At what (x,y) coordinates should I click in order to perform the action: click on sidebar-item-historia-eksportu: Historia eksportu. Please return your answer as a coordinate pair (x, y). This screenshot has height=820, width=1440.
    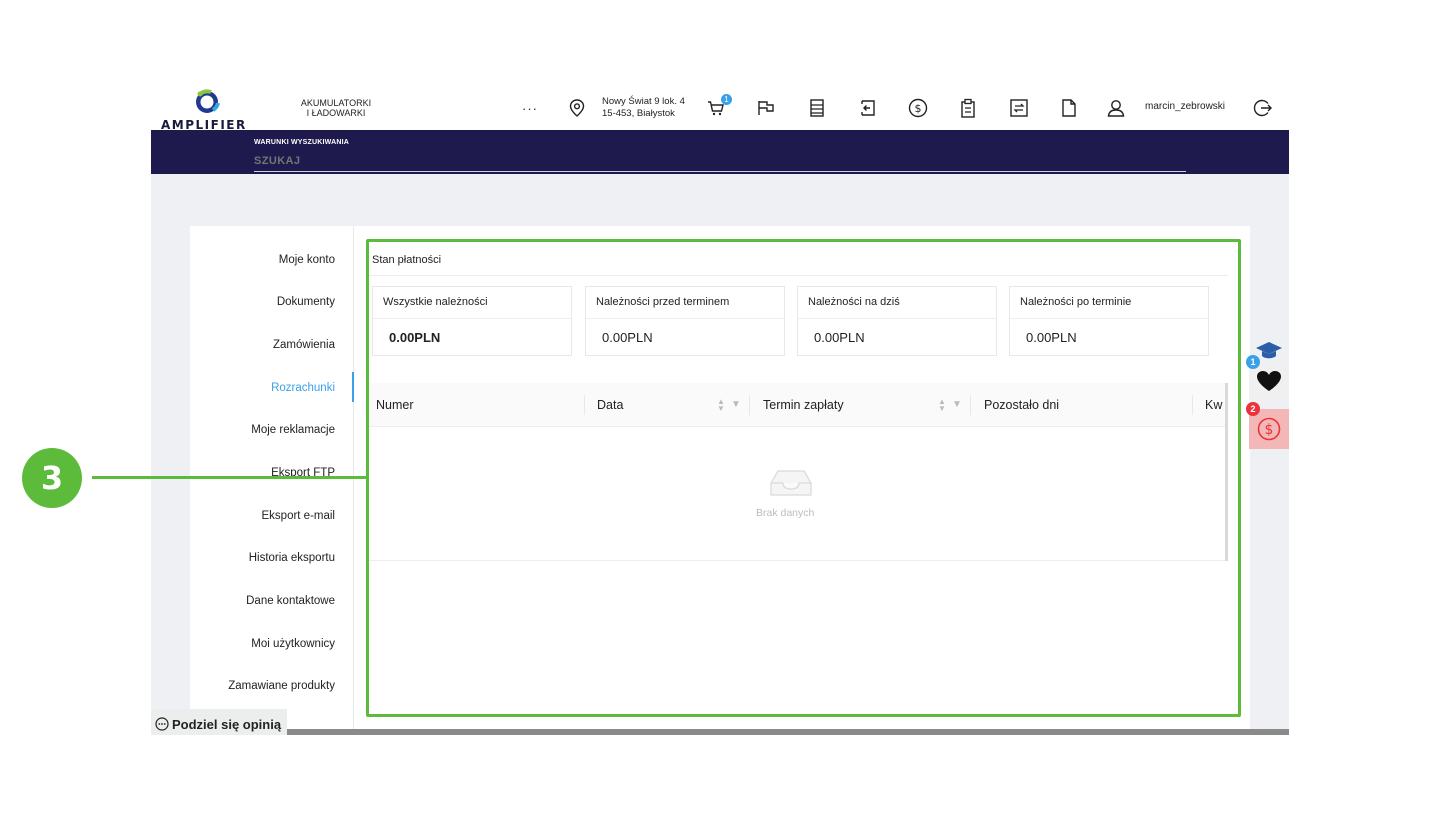
    Looking at the image, I should click on (292, 558).